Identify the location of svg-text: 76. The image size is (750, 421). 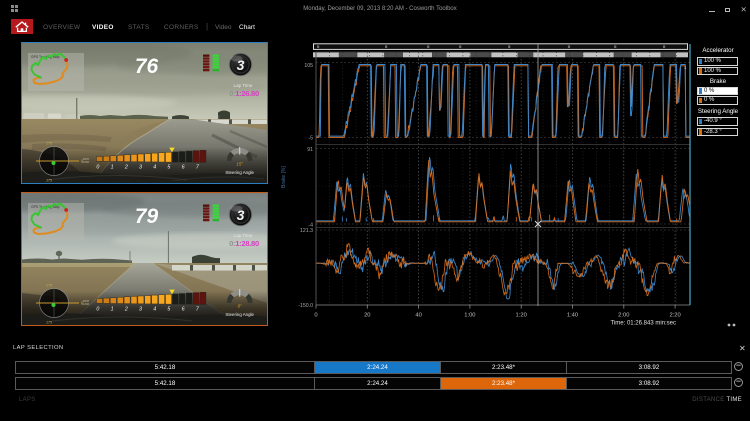
(147, 66).